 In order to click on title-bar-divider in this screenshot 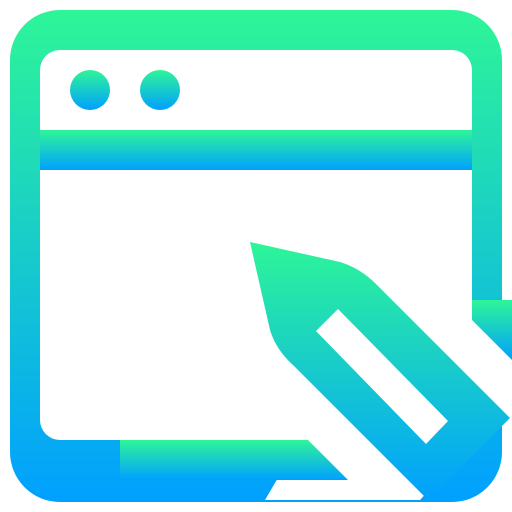, I will do `click(256, 150)`.